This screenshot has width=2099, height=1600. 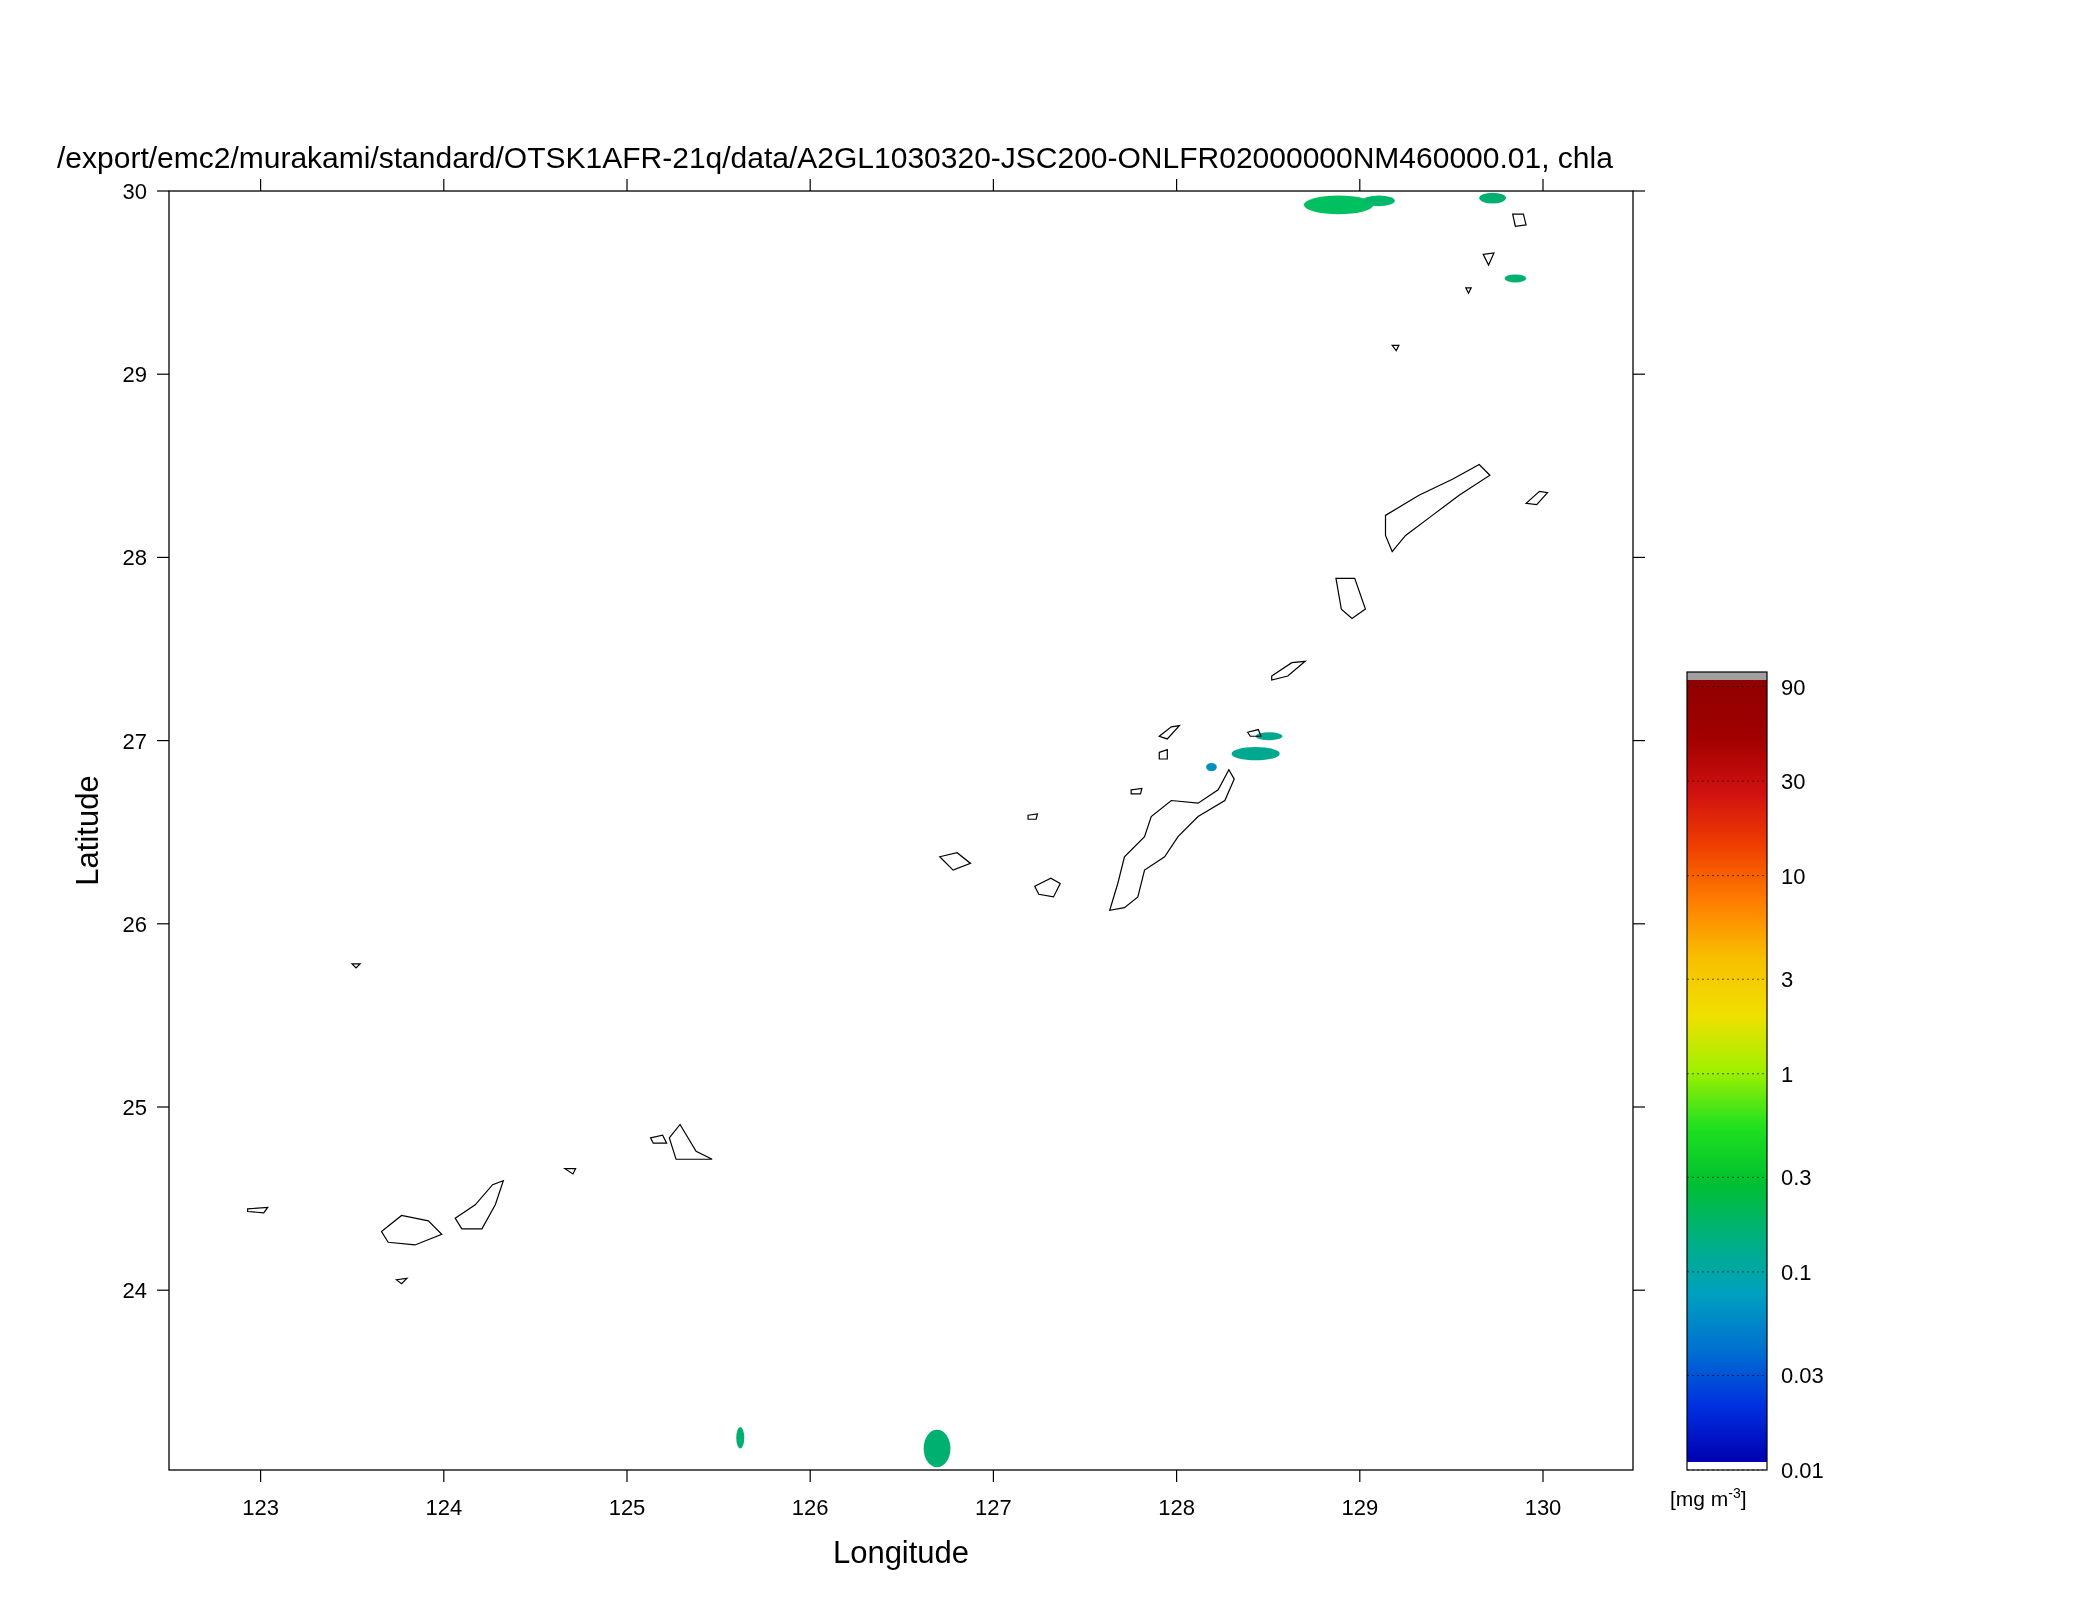 I want to click on plot-title: /export/emc2/murakami/standard/OTSK1AFR-21q/data/A2GL1030320-JSC200-ONLFR02000000NM460000.01, chla, so click(x=835, y=157).